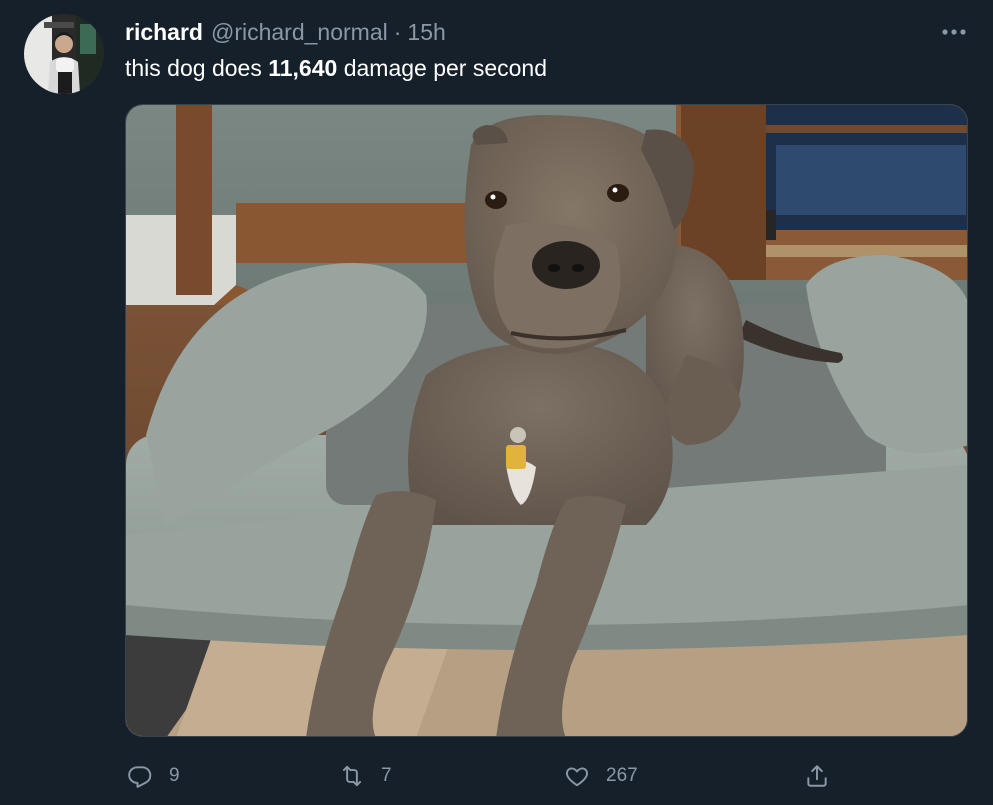 Image resolution: width=993 pixels, height=805 pixels. I want to click on like-icon, so click(577, 776).